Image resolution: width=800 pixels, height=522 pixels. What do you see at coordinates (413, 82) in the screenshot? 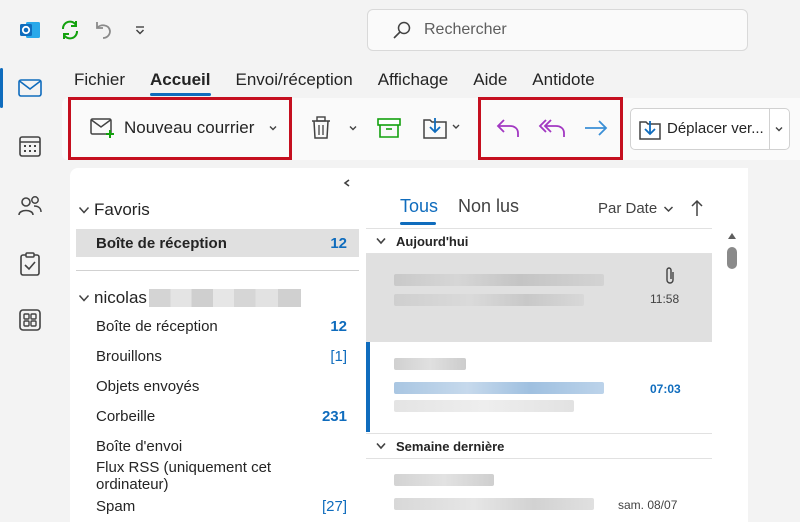
I see `tab-affichage: Affichage` at bounding box center [413, 82].